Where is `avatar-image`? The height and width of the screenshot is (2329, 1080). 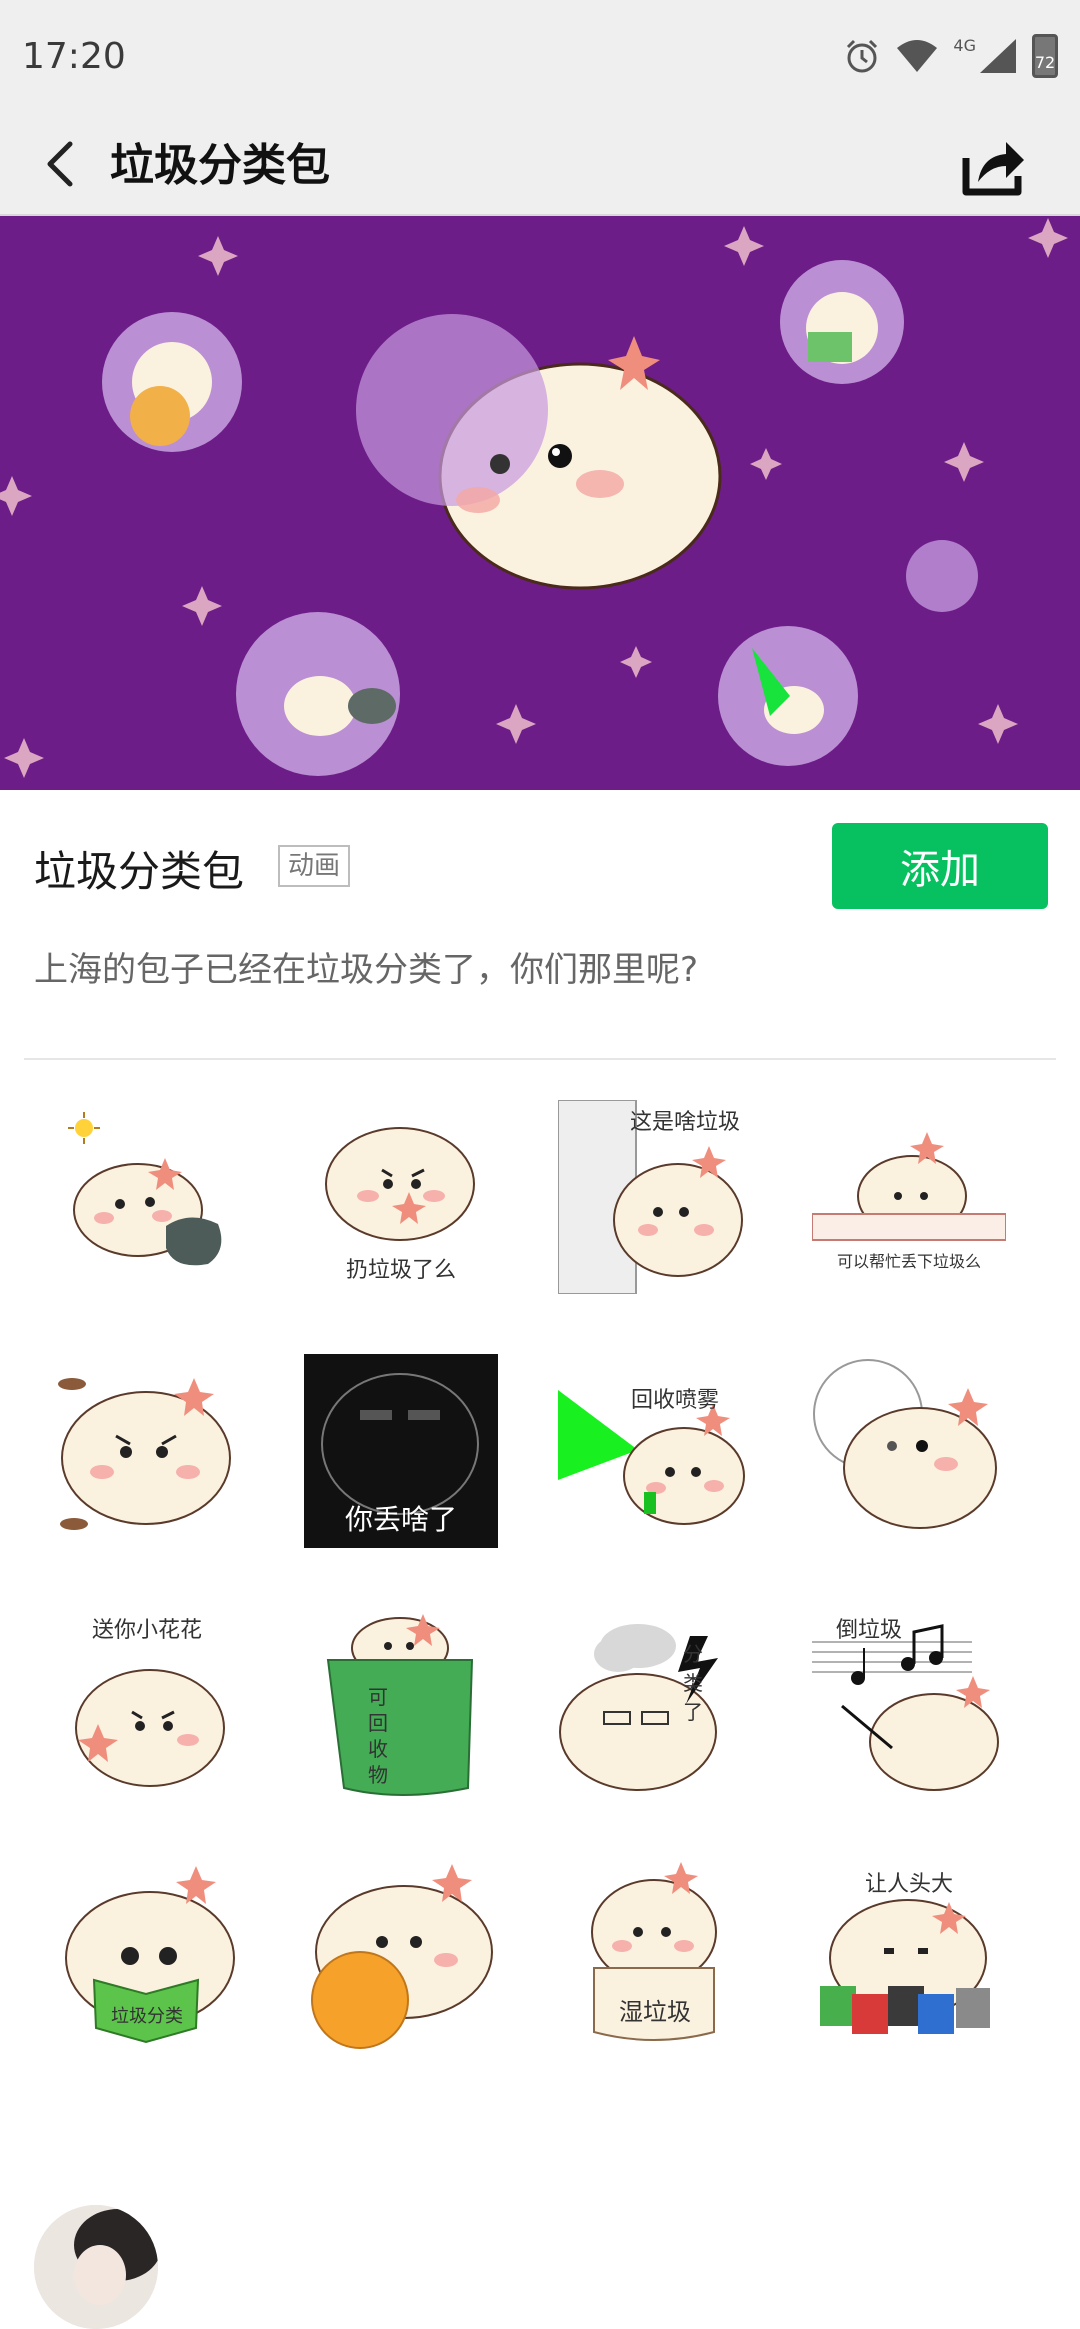 avatar-image is located at coordinates (96, 2267).